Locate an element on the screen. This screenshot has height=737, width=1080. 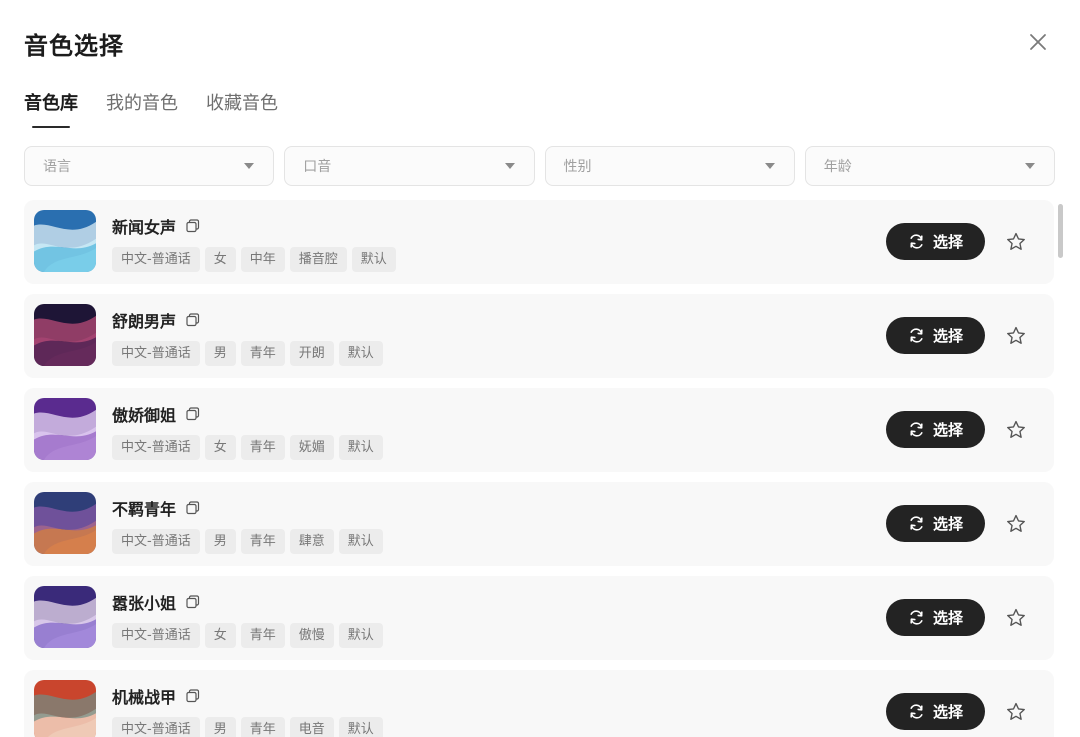
dialog-title: 音色选择 is located at coordinates (74, 46).